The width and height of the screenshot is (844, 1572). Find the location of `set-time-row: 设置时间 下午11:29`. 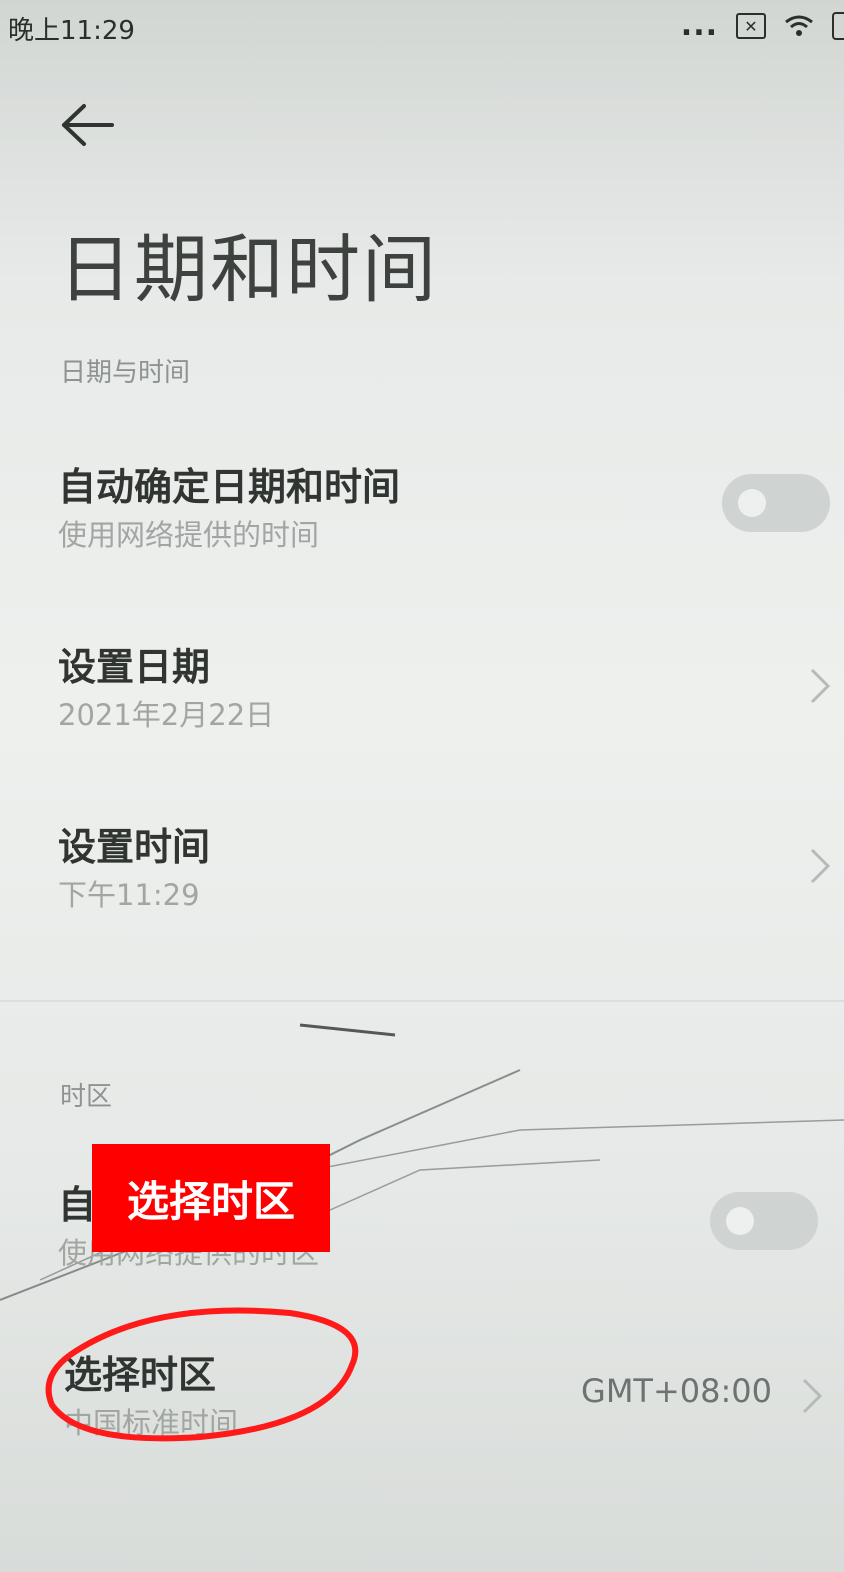

set-time-row: 设置时间 下午11:29 is located at coordinates (422, 865).